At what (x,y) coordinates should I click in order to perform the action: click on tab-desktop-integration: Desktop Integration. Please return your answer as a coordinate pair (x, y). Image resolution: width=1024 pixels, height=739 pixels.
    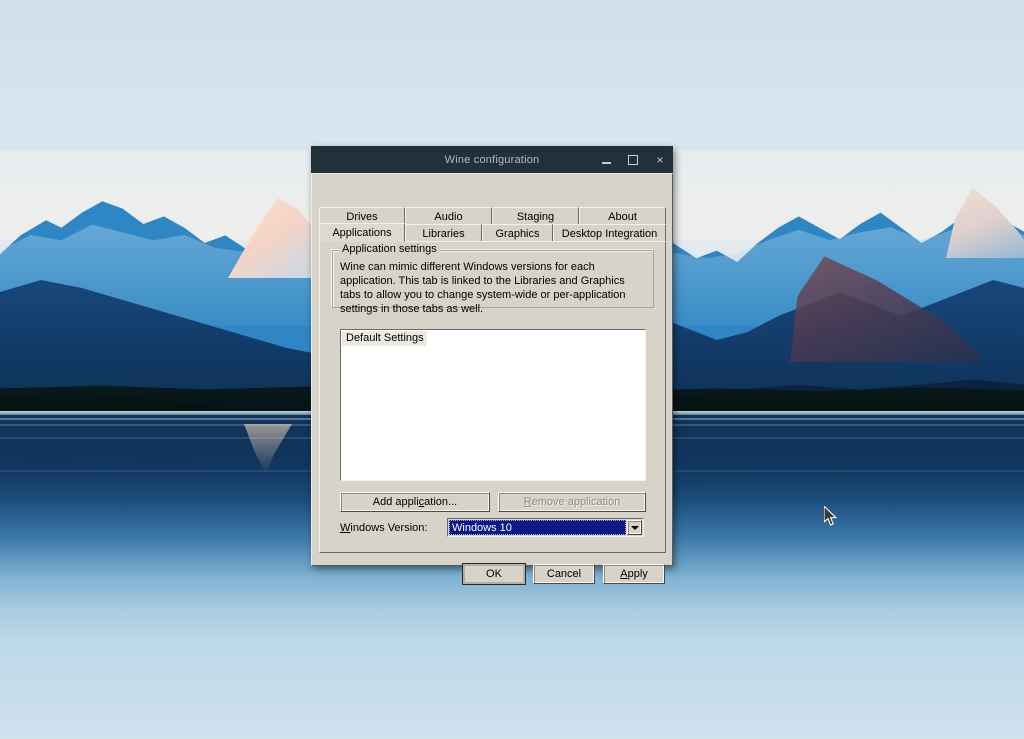
    Looking at the image, I should click on (609, 233).